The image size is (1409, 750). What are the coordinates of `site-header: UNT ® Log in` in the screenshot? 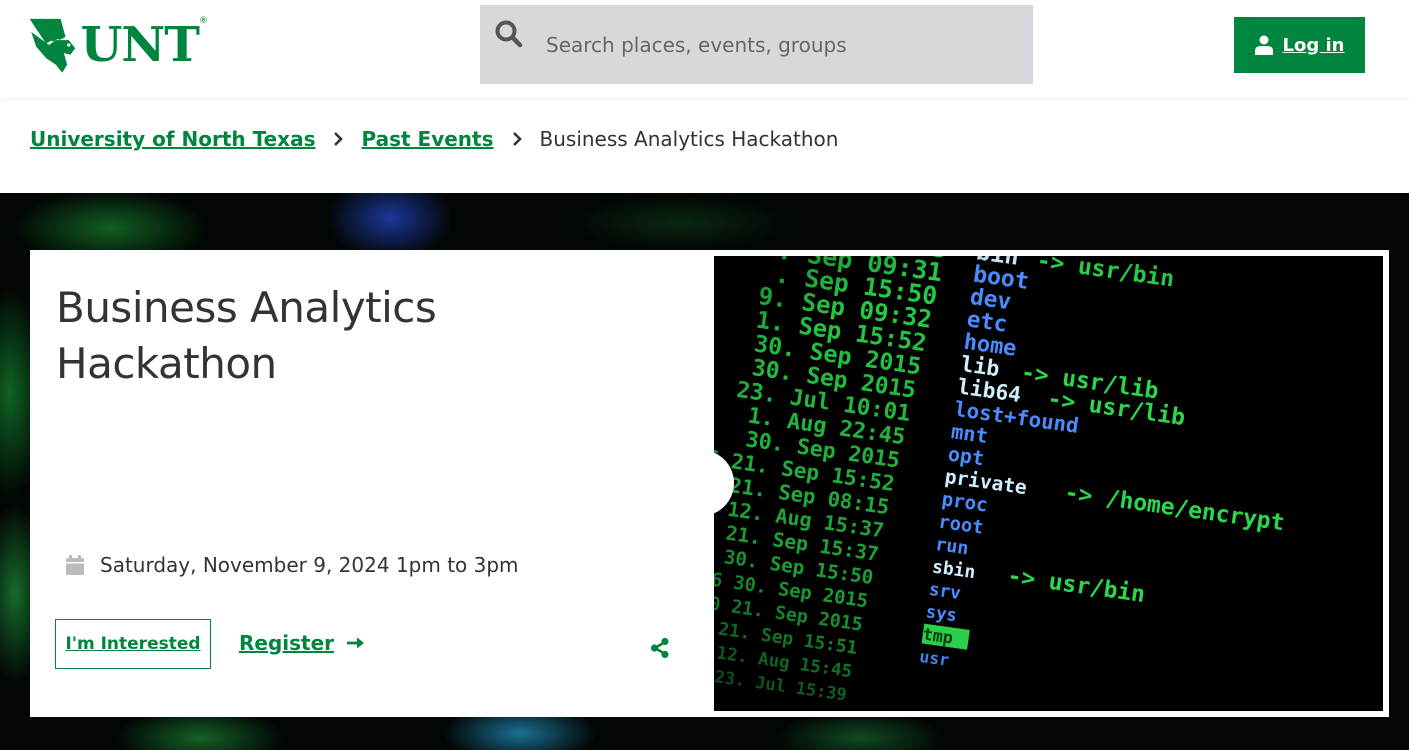 It's located at (704, 49).